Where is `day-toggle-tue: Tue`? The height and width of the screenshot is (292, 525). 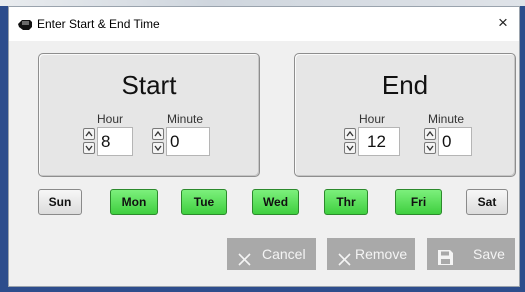
day-toggle-tue: Tue is located at coordinates (204, 202).